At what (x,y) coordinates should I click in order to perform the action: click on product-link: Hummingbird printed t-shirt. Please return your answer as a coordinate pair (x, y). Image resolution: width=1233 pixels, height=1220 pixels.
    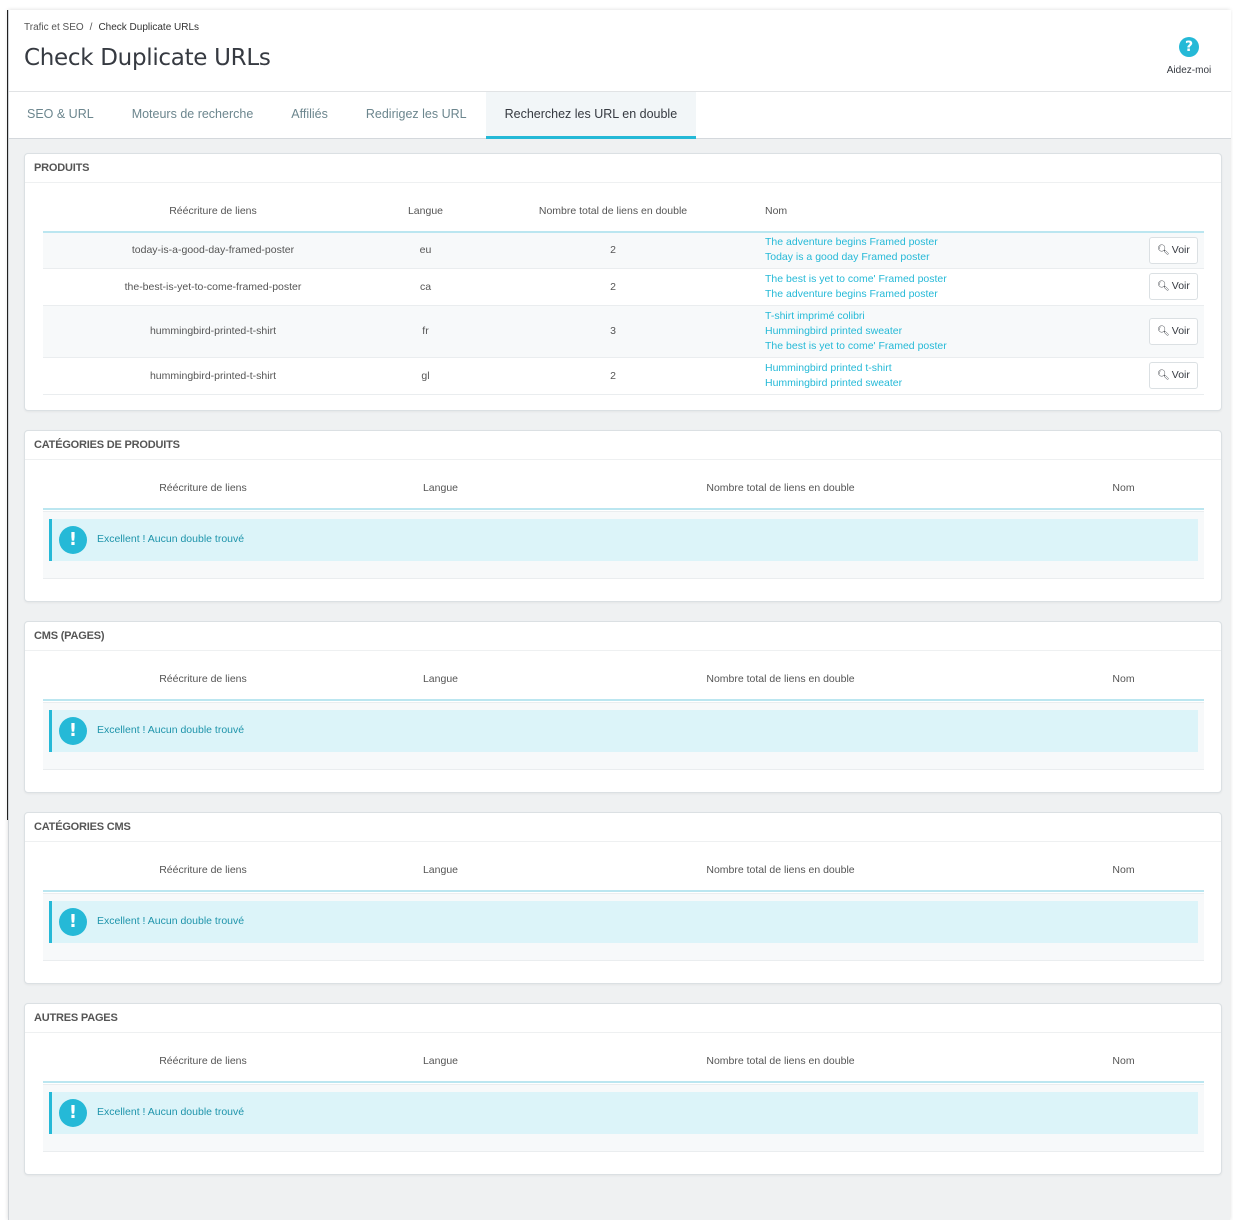
    Looking at the image, I should click on (949, 368).